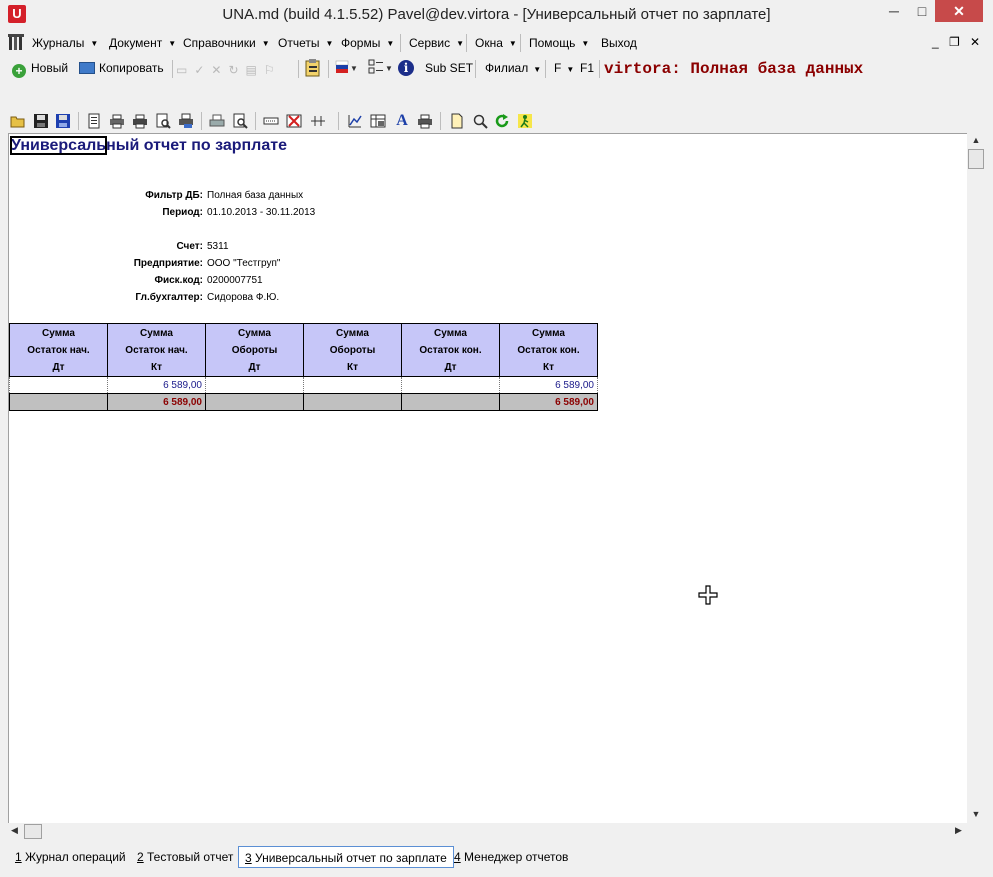 This screenshot has width=993, height=877. I want to click on flag-icon: ▼, so click(346, 68).